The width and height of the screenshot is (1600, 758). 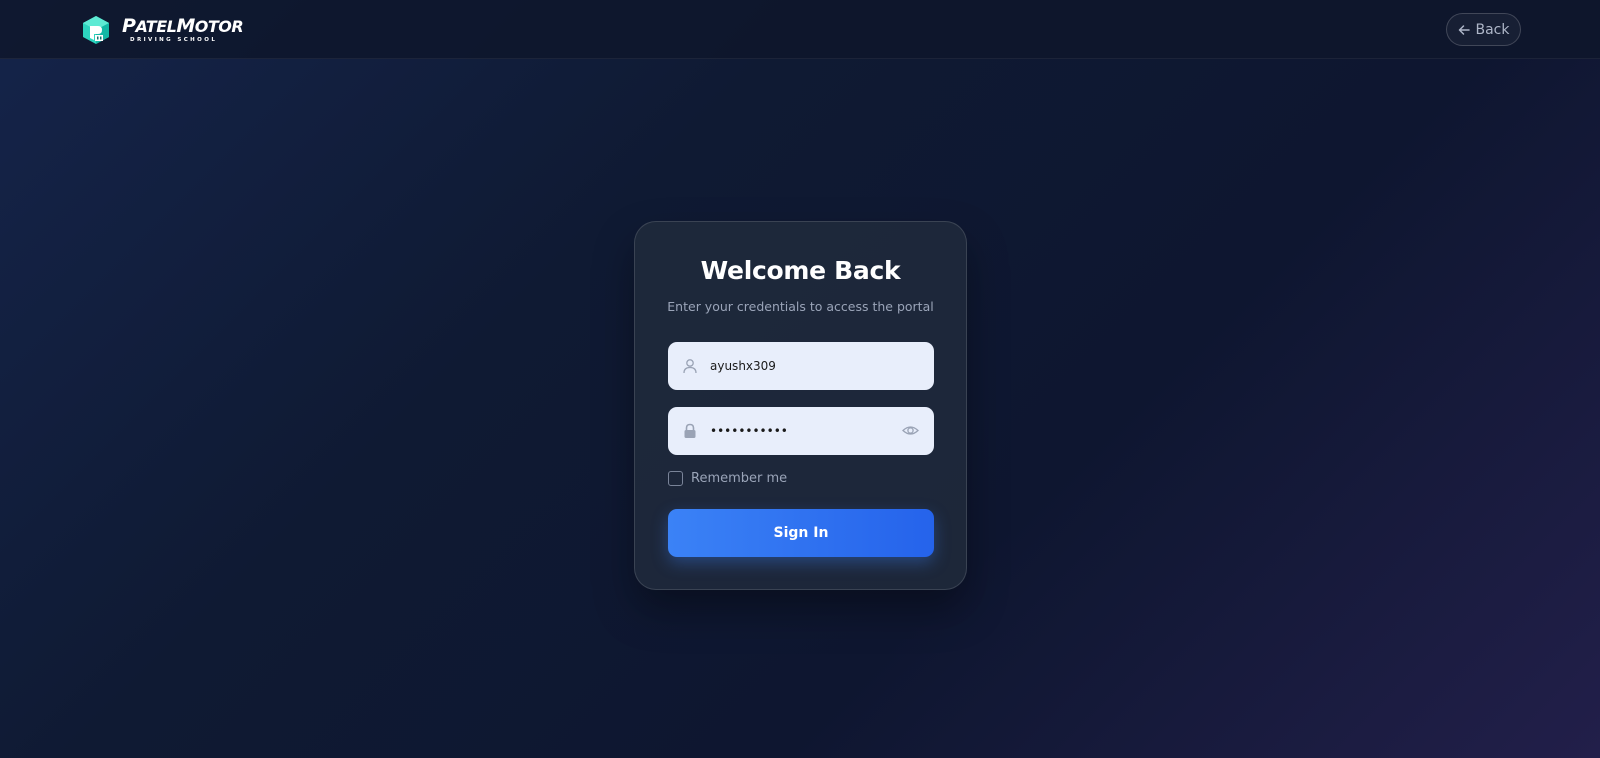 I want to click on arrow-left-icon, so click(x=1464, y=29).